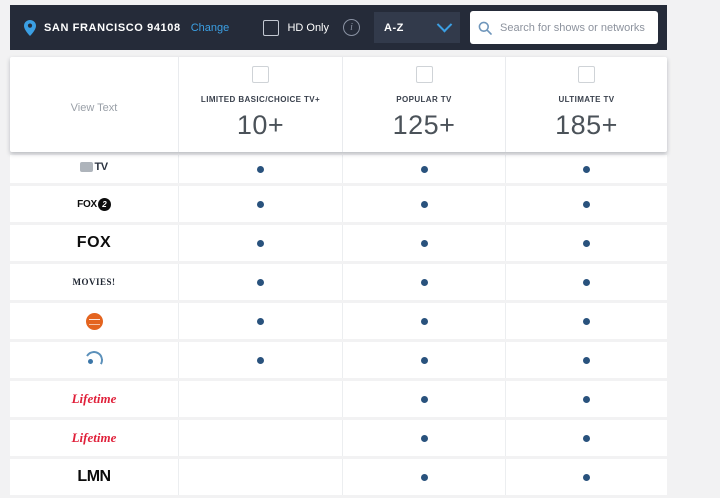  I want to click on channel-cell: FOX, so click(94, 243).